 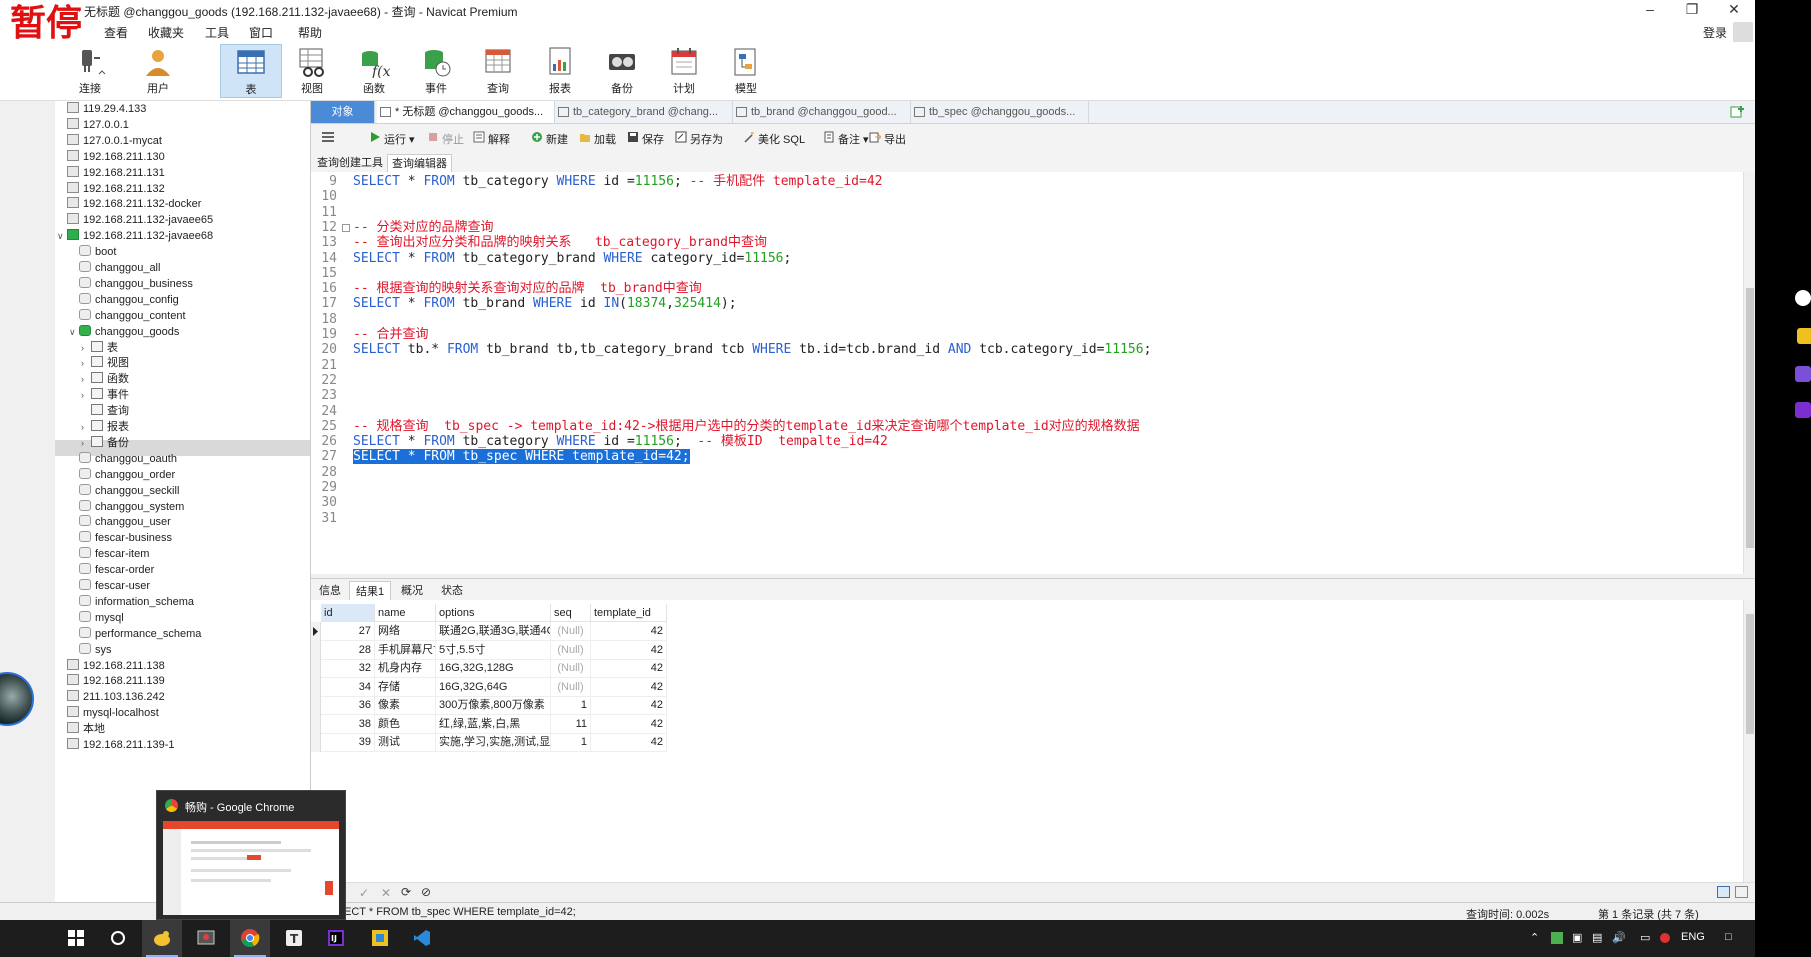 What do you see at coordinates (493, 687) in the screenshot?
I see `grid-cell: 16G,32G,64G` at bounding box center [493, 687].